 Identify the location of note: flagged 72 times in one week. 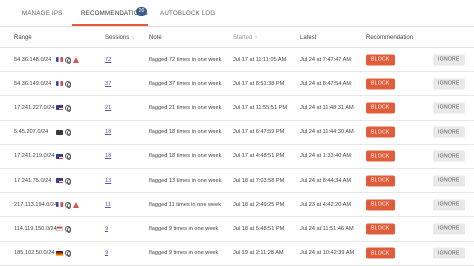
(185, 59).